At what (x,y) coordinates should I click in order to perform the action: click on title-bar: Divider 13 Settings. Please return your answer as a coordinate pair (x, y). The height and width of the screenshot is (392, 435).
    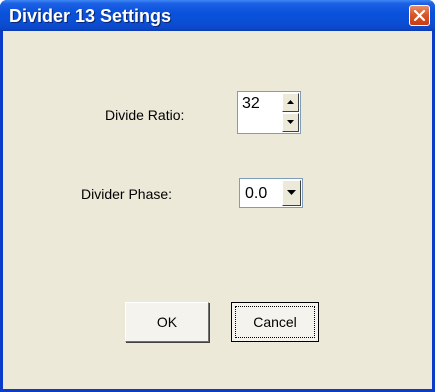
    Looking at the image, I should click on (217, 15).